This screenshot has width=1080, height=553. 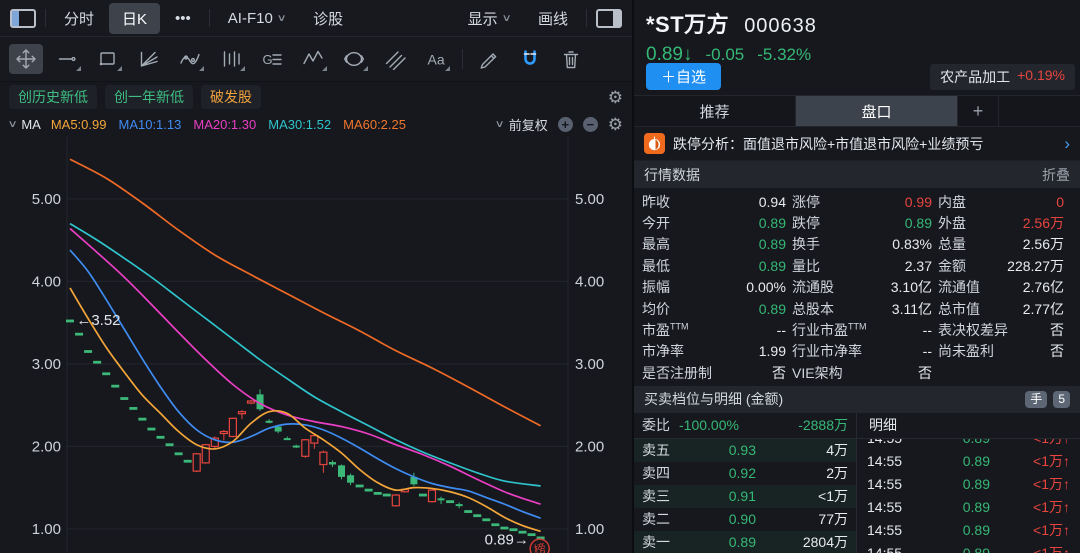 What do you see at coordinates (79, 18) in the screenshot?
I see `tab-minute-chart: 分时` at bounding box center [79, 18].